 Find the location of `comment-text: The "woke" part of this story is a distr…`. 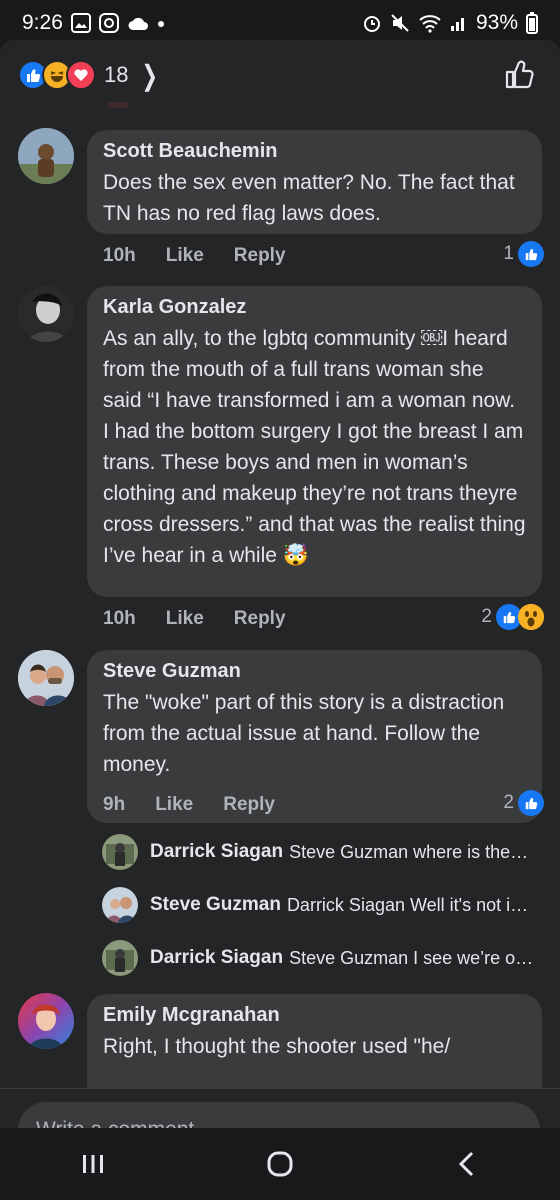

comment-text: The "woke" part of this story is a distr… is located at coordinates (304, 733).